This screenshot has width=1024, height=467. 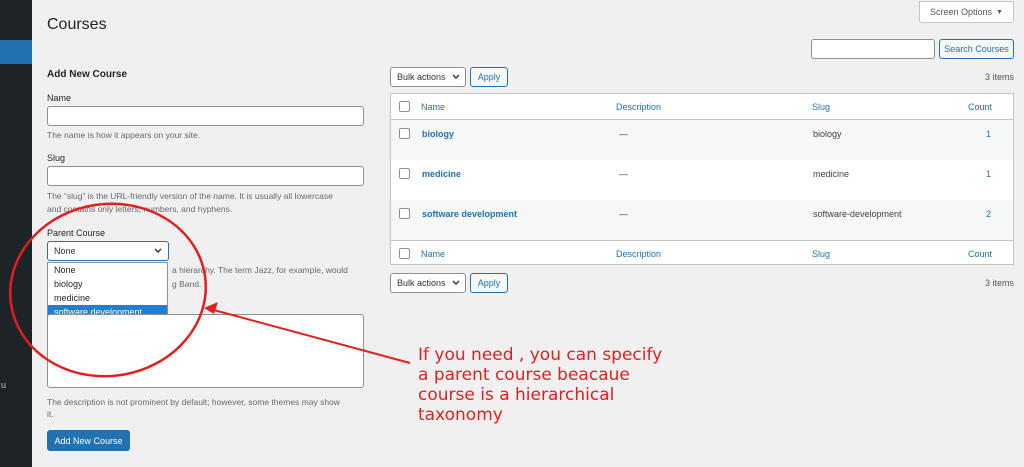 I want to click on annotation-circle, so click(x=108, y=290).